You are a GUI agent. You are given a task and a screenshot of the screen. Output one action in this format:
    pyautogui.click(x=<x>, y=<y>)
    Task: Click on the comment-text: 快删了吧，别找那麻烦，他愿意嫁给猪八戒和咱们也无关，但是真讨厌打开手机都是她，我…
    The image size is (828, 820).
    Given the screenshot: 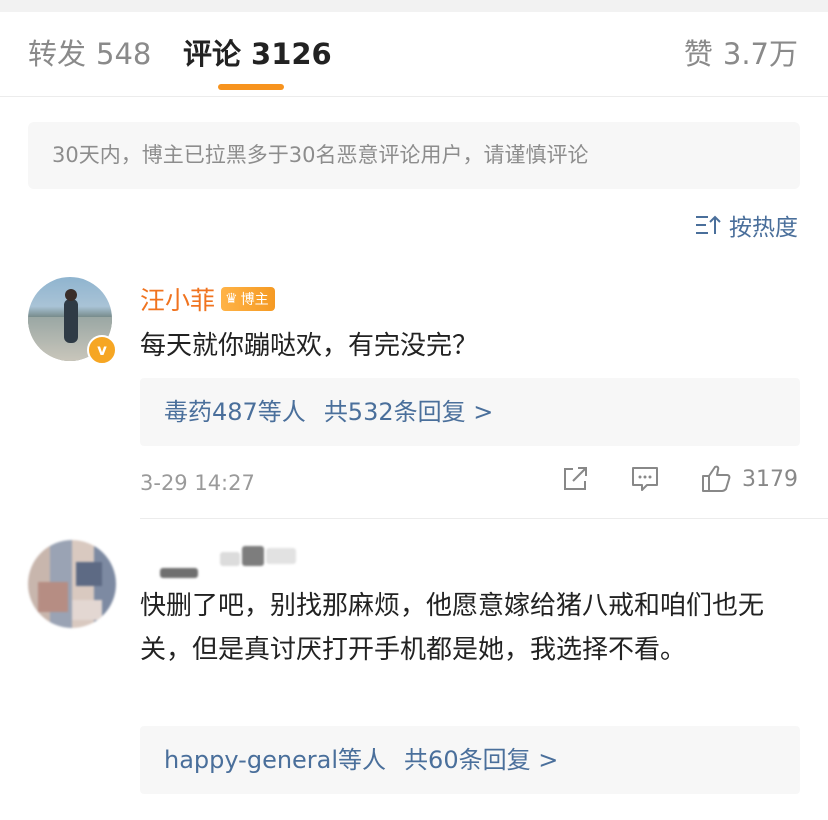 What is the action you would take?
    pyautogui.click(x=452, y=628)
    